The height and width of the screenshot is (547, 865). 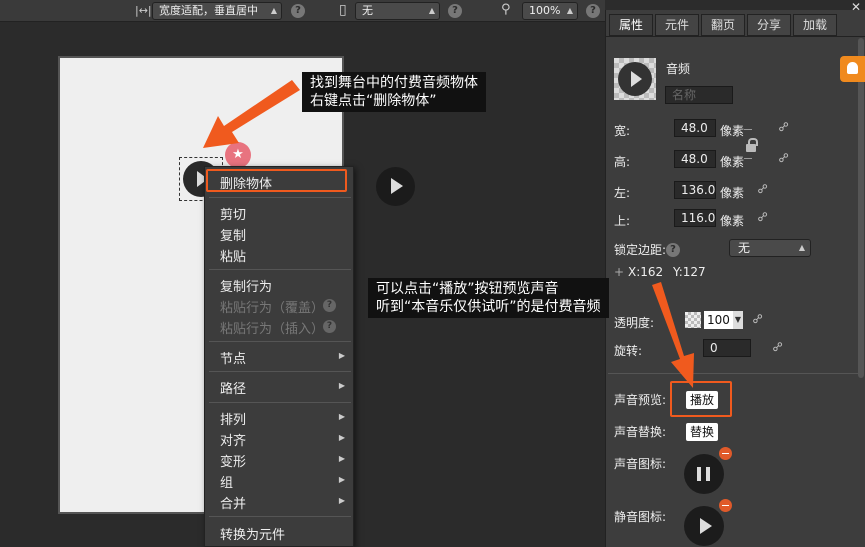 I want to click on top-toolbar: |↔| 宽度适配，垂直居中 ▲ ? ▯ 无 ▲ ? ⚲ 100% ▲ ?, so click(x=302, y=11).